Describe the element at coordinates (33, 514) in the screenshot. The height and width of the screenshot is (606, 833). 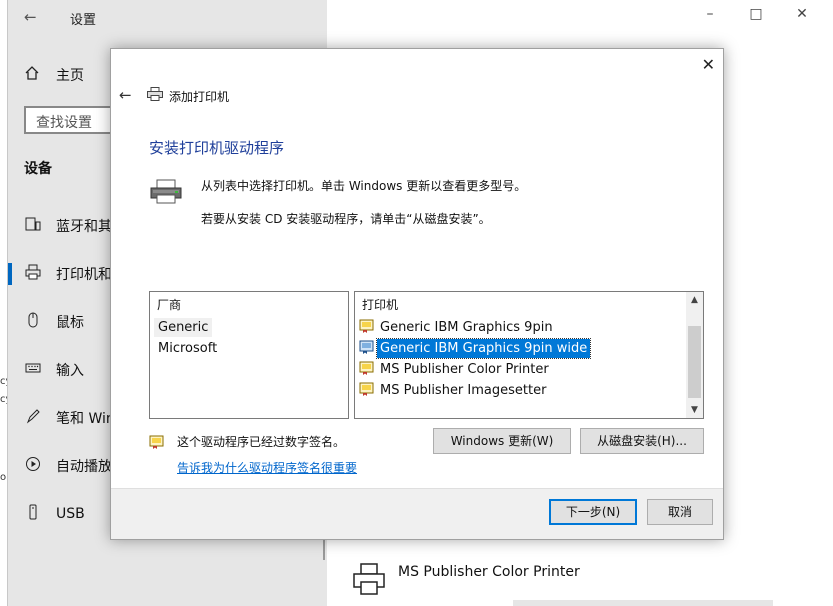
I see `usb-icon` at that location.